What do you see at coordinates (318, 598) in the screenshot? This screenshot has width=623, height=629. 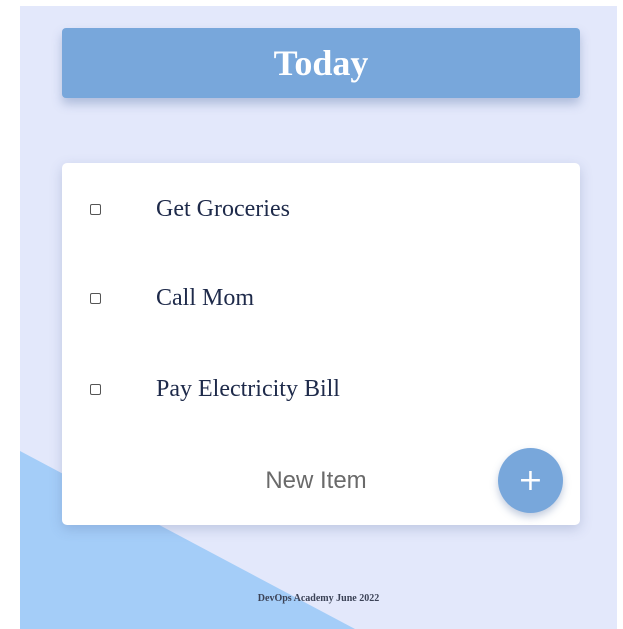 I see `footer-credit: DevOps Academy June 2022` at bounding box center [318, 598].